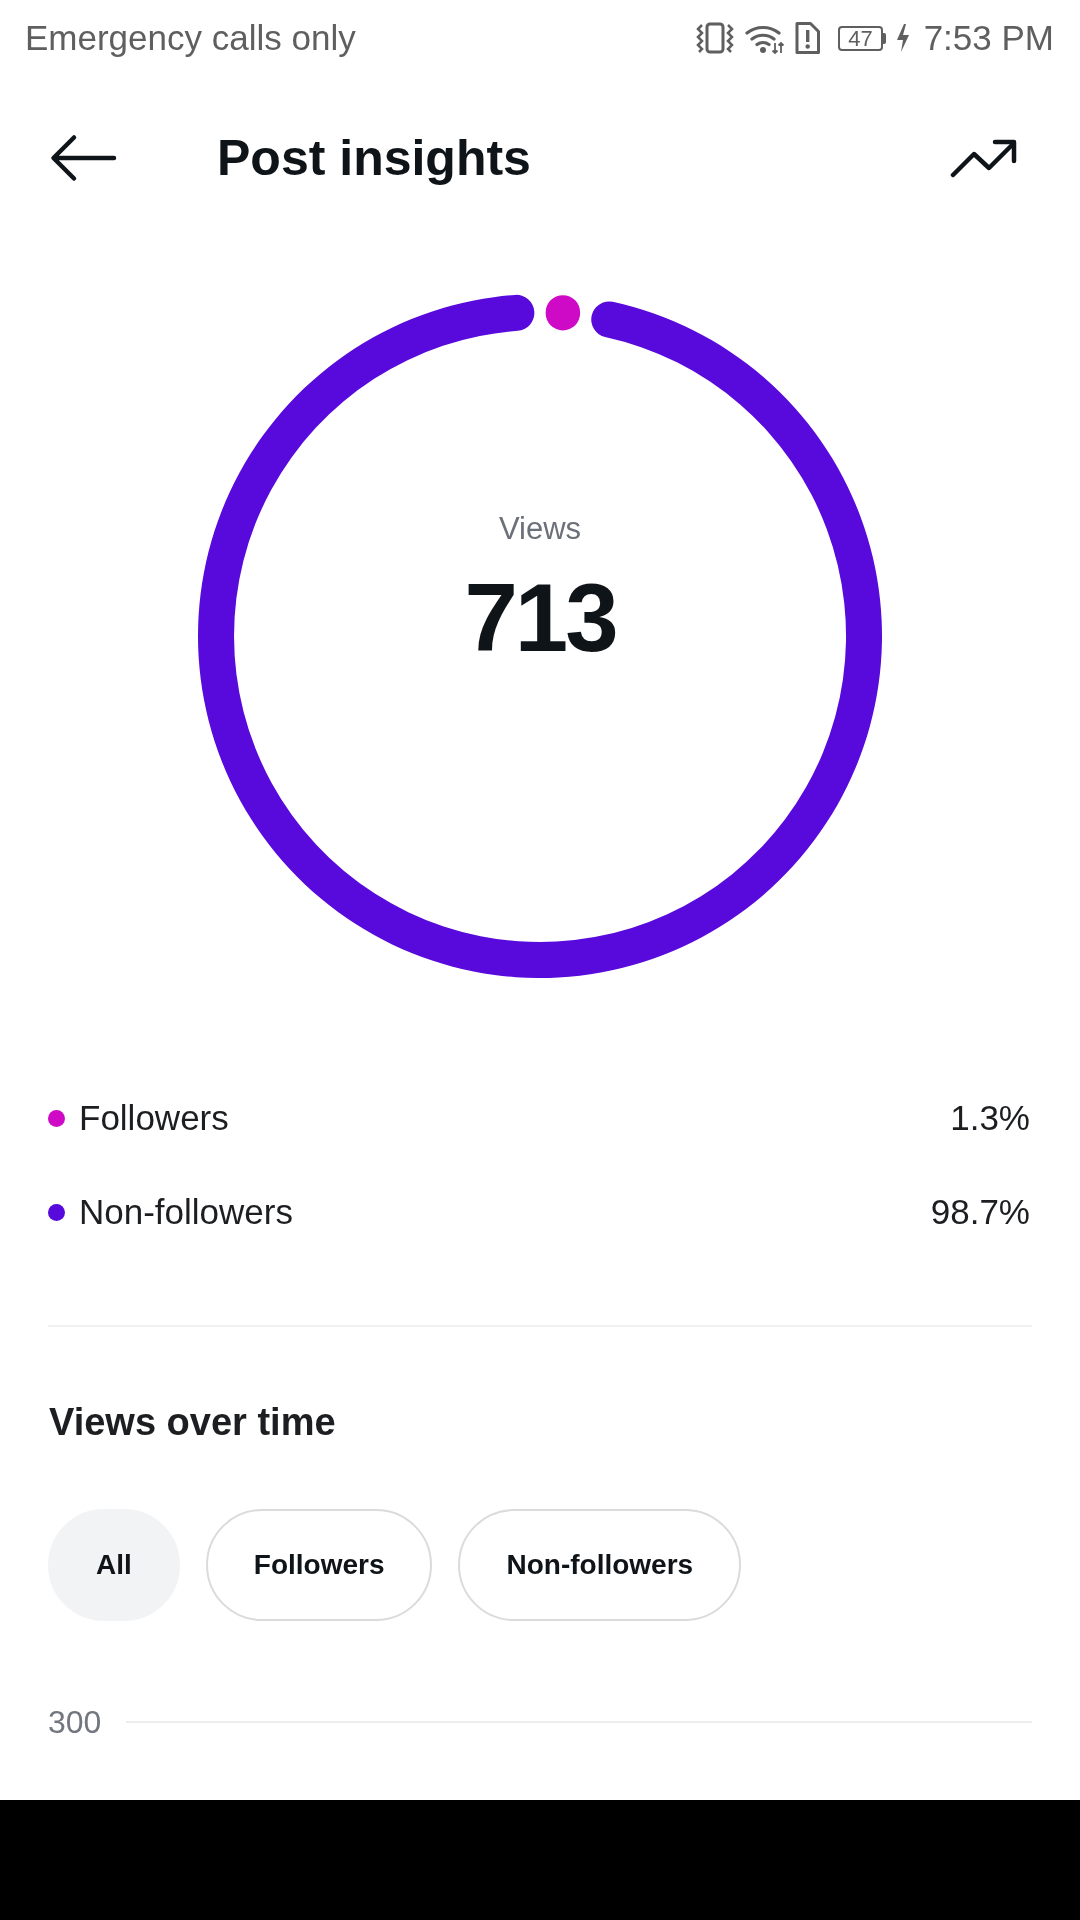  I want to click on views-label: Views, so click(540, 529).